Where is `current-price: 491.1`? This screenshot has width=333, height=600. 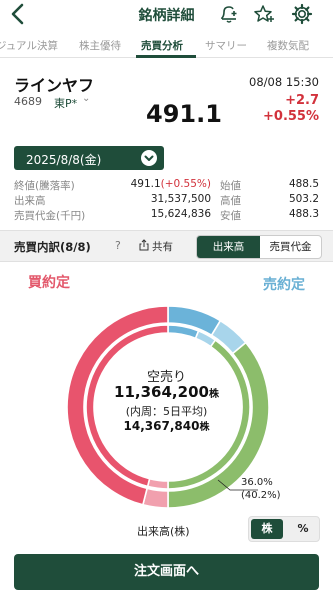
current-price: 491.1 is located at coordinates (184, 114).